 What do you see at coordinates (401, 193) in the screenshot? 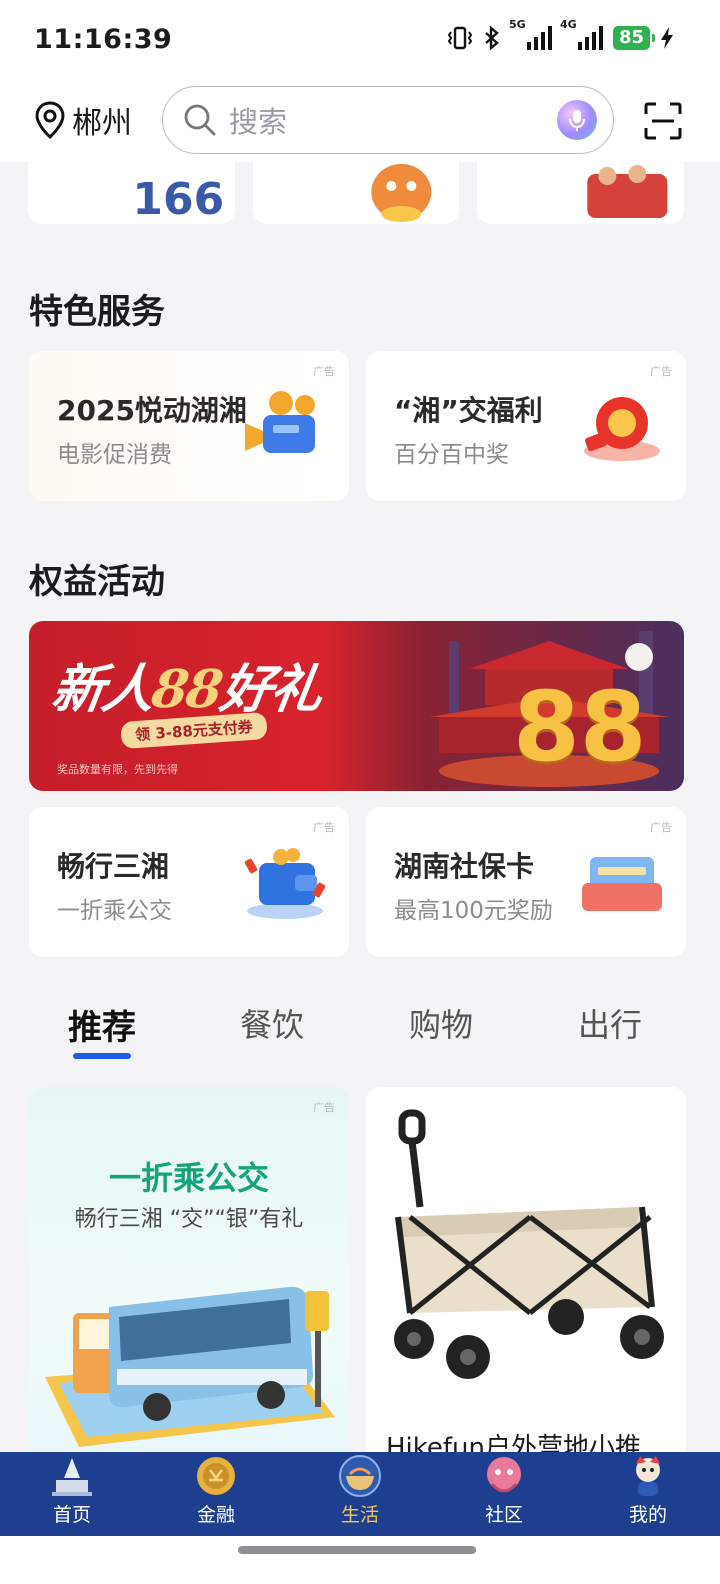
I see `dragon-mascot-icon` at bounding box center [401, 193].